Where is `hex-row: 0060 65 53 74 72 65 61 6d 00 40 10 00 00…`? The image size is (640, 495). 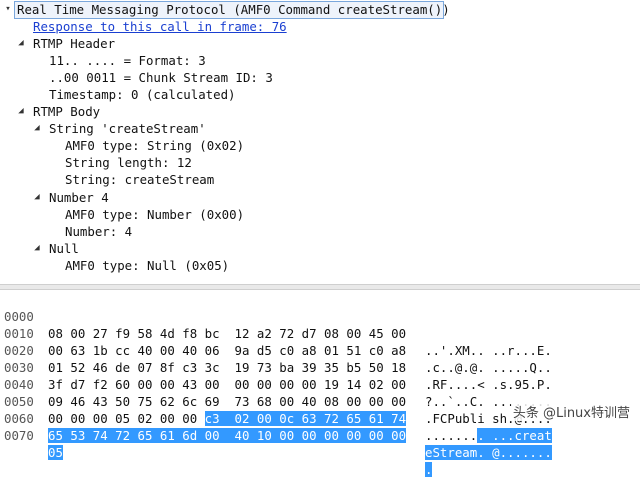 hex-row: 0060 65 53 74 72 65 61 6d 00 40 10 00 00… is located at coordinates (276, 426).